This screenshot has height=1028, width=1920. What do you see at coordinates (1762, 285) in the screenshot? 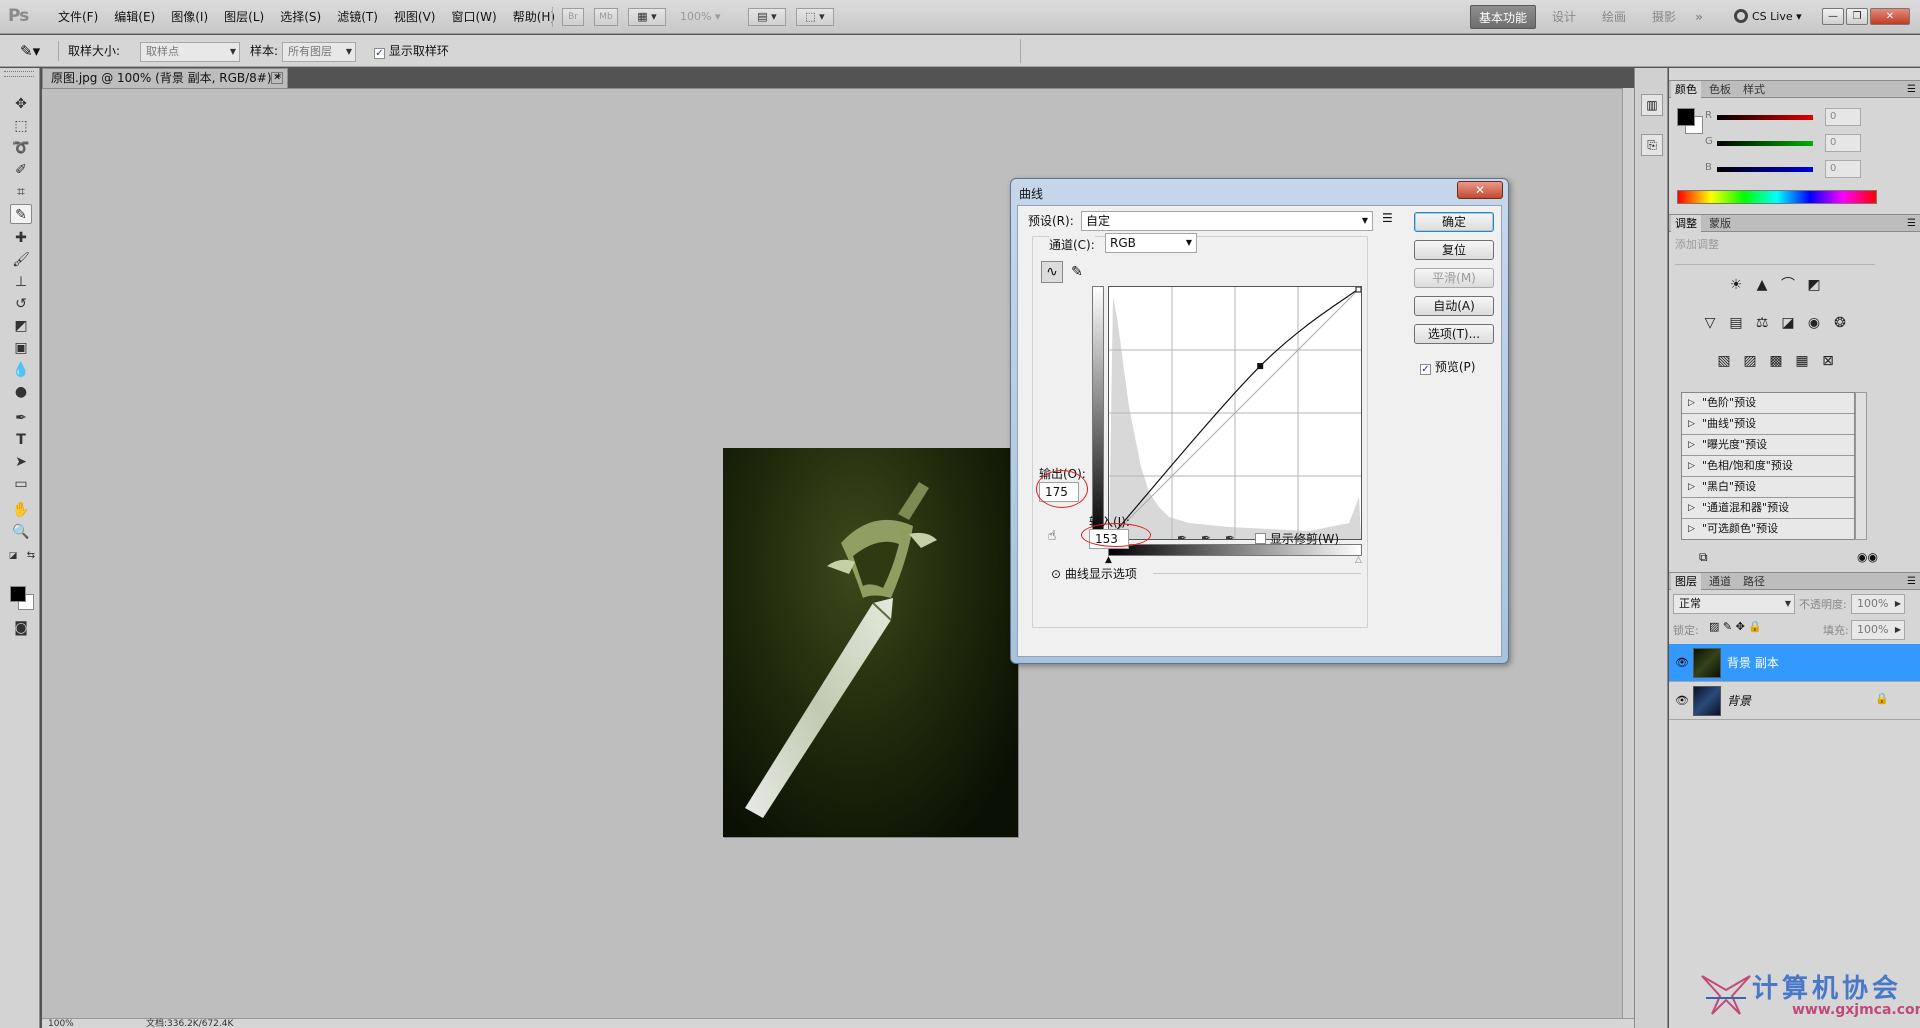
I see `levels-icon: ▲` at bounding box center [1762, 285].